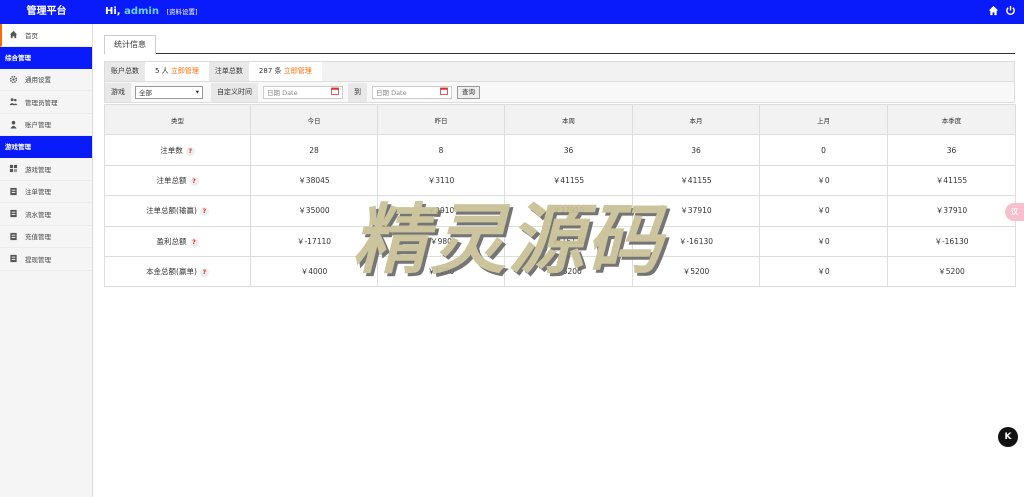 The width and height of the screenshot is (1024, 497). What do you see at coordinates (125, 71) in the screenshot?
I see `account-total-label: 账户总数` at bounding box center [125, 71].